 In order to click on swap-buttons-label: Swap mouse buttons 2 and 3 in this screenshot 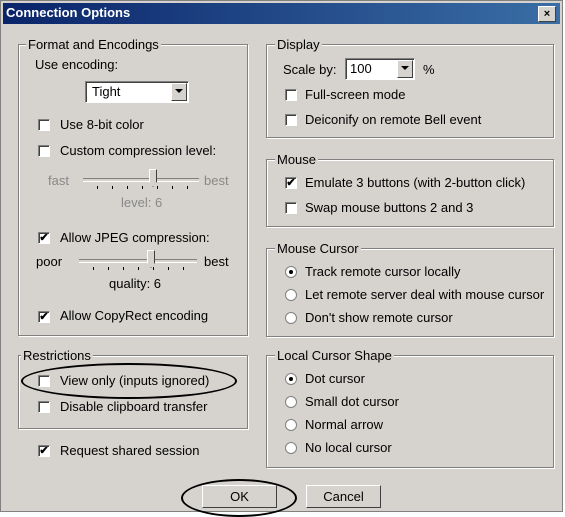, I will do `click(389, 207)`.